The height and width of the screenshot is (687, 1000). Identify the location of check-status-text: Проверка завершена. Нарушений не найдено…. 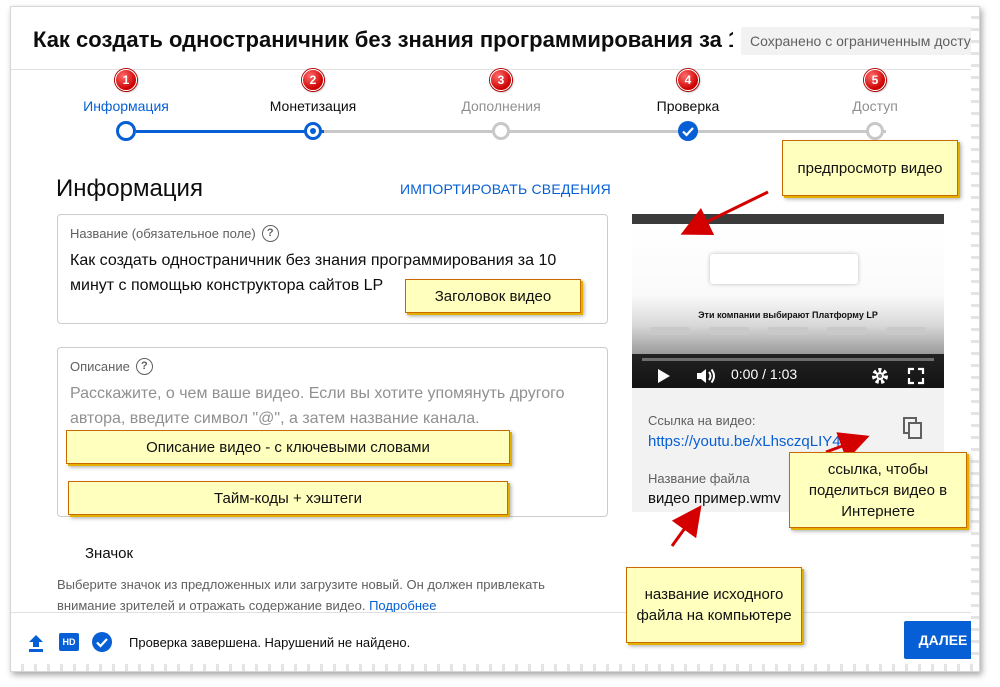
(270, 642).